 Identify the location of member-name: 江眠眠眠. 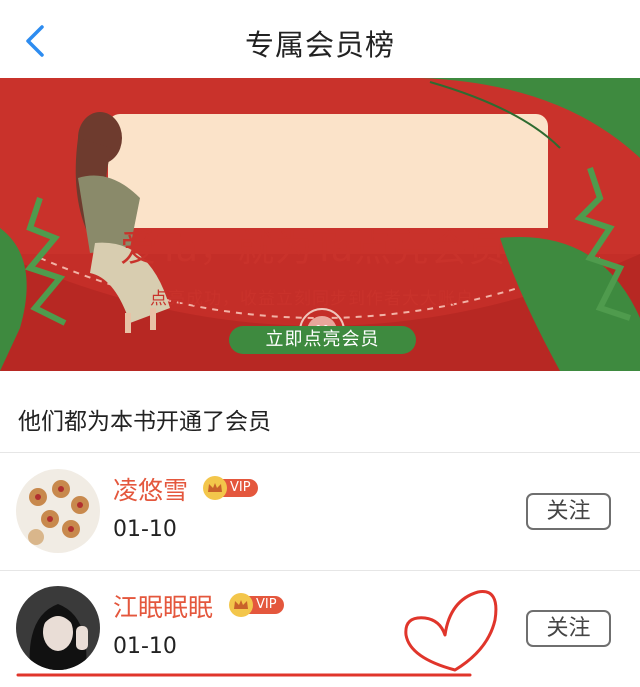
(163, 606).